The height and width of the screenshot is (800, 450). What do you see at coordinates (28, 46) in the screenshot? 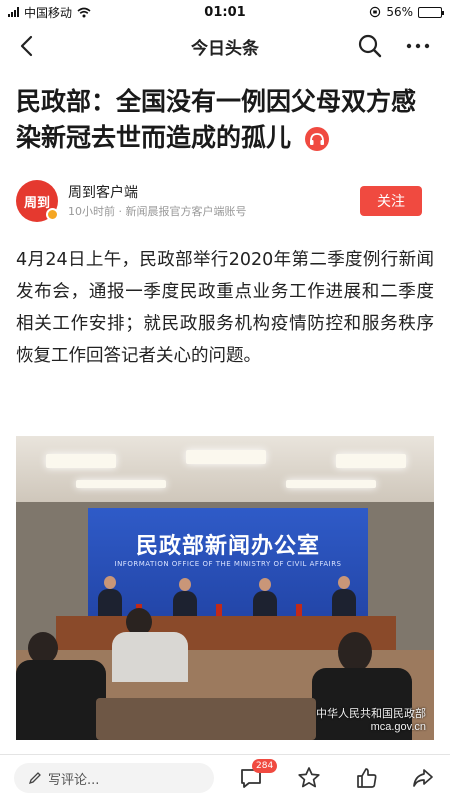
I see `back-arrow-icon` at bounding box center [28, 46].